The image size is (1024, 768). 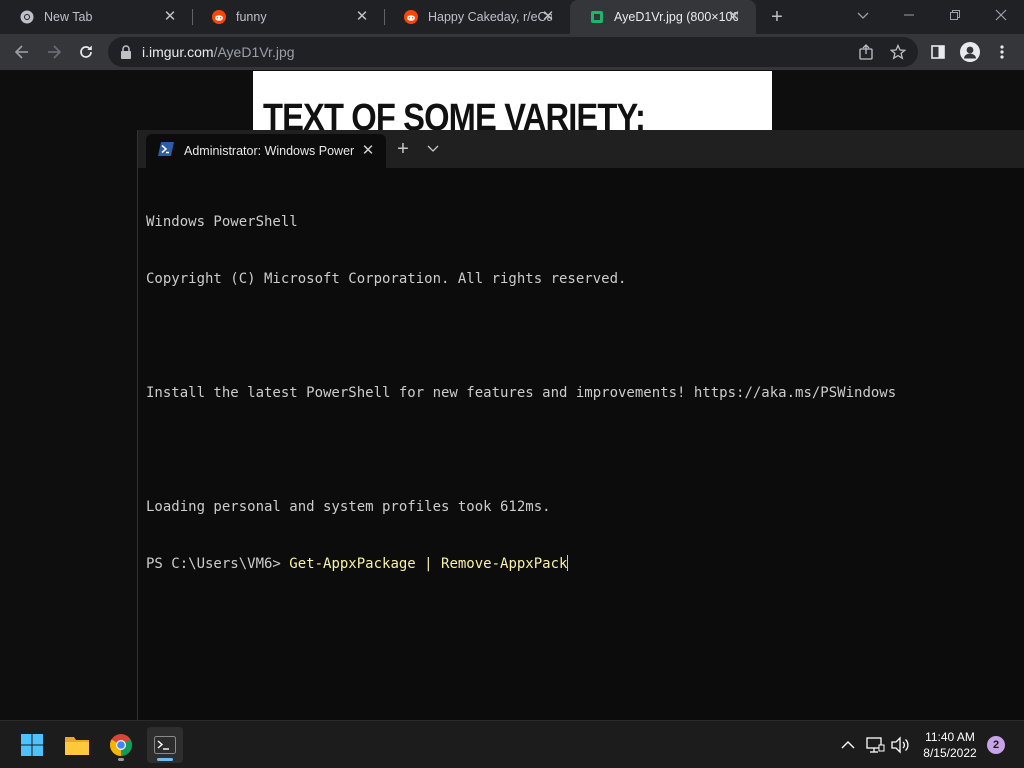 What do you see at coordinates (126, 52) in the screenshot?
I see `lock-icon` at bounding box center [126, 52].